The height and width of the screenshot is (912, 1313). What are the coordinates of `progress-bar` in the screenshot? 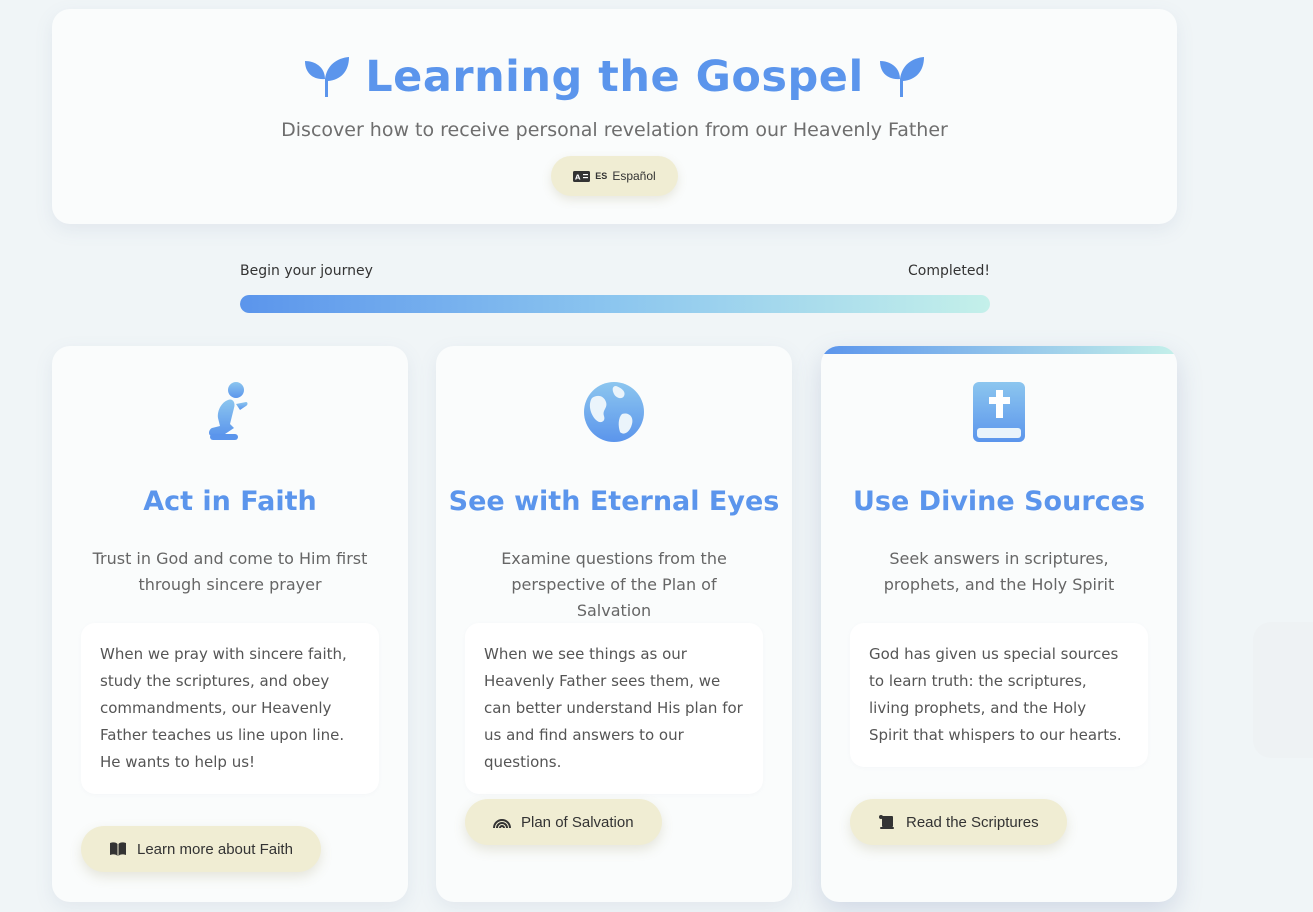 It's located at (615, 304).